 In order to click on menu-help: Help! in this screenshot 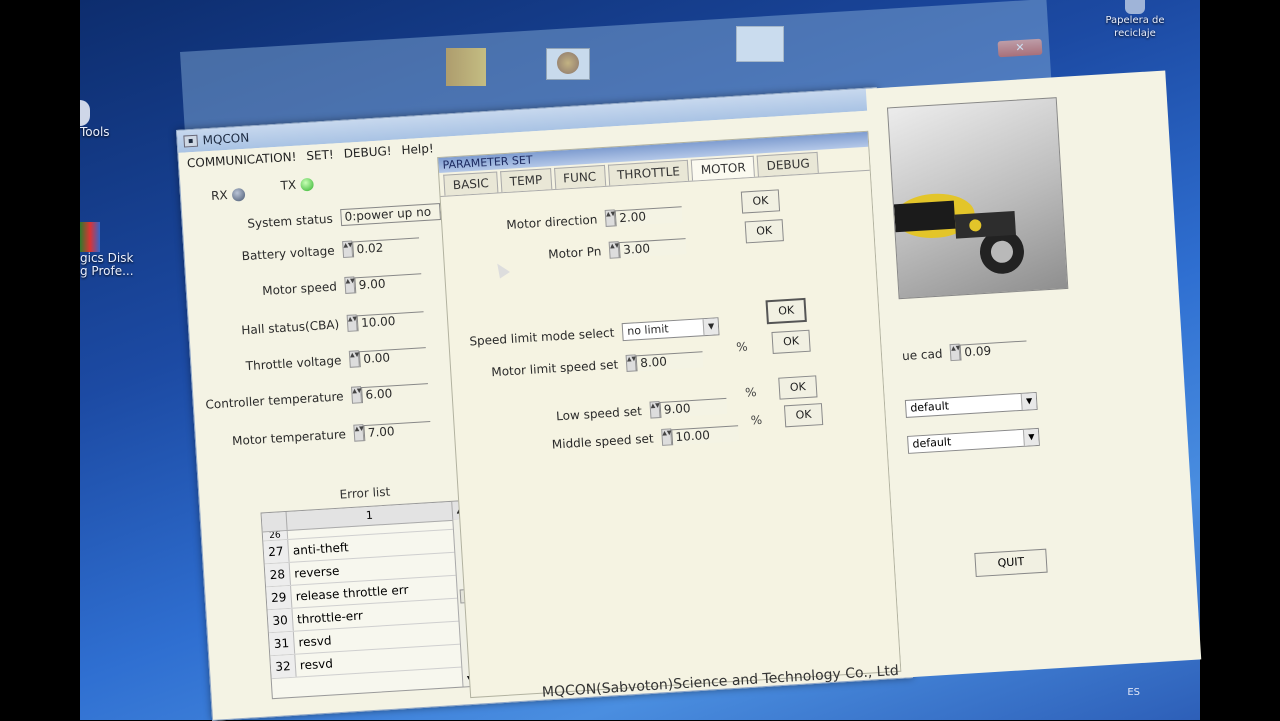, I will do `click(417, 149)`.